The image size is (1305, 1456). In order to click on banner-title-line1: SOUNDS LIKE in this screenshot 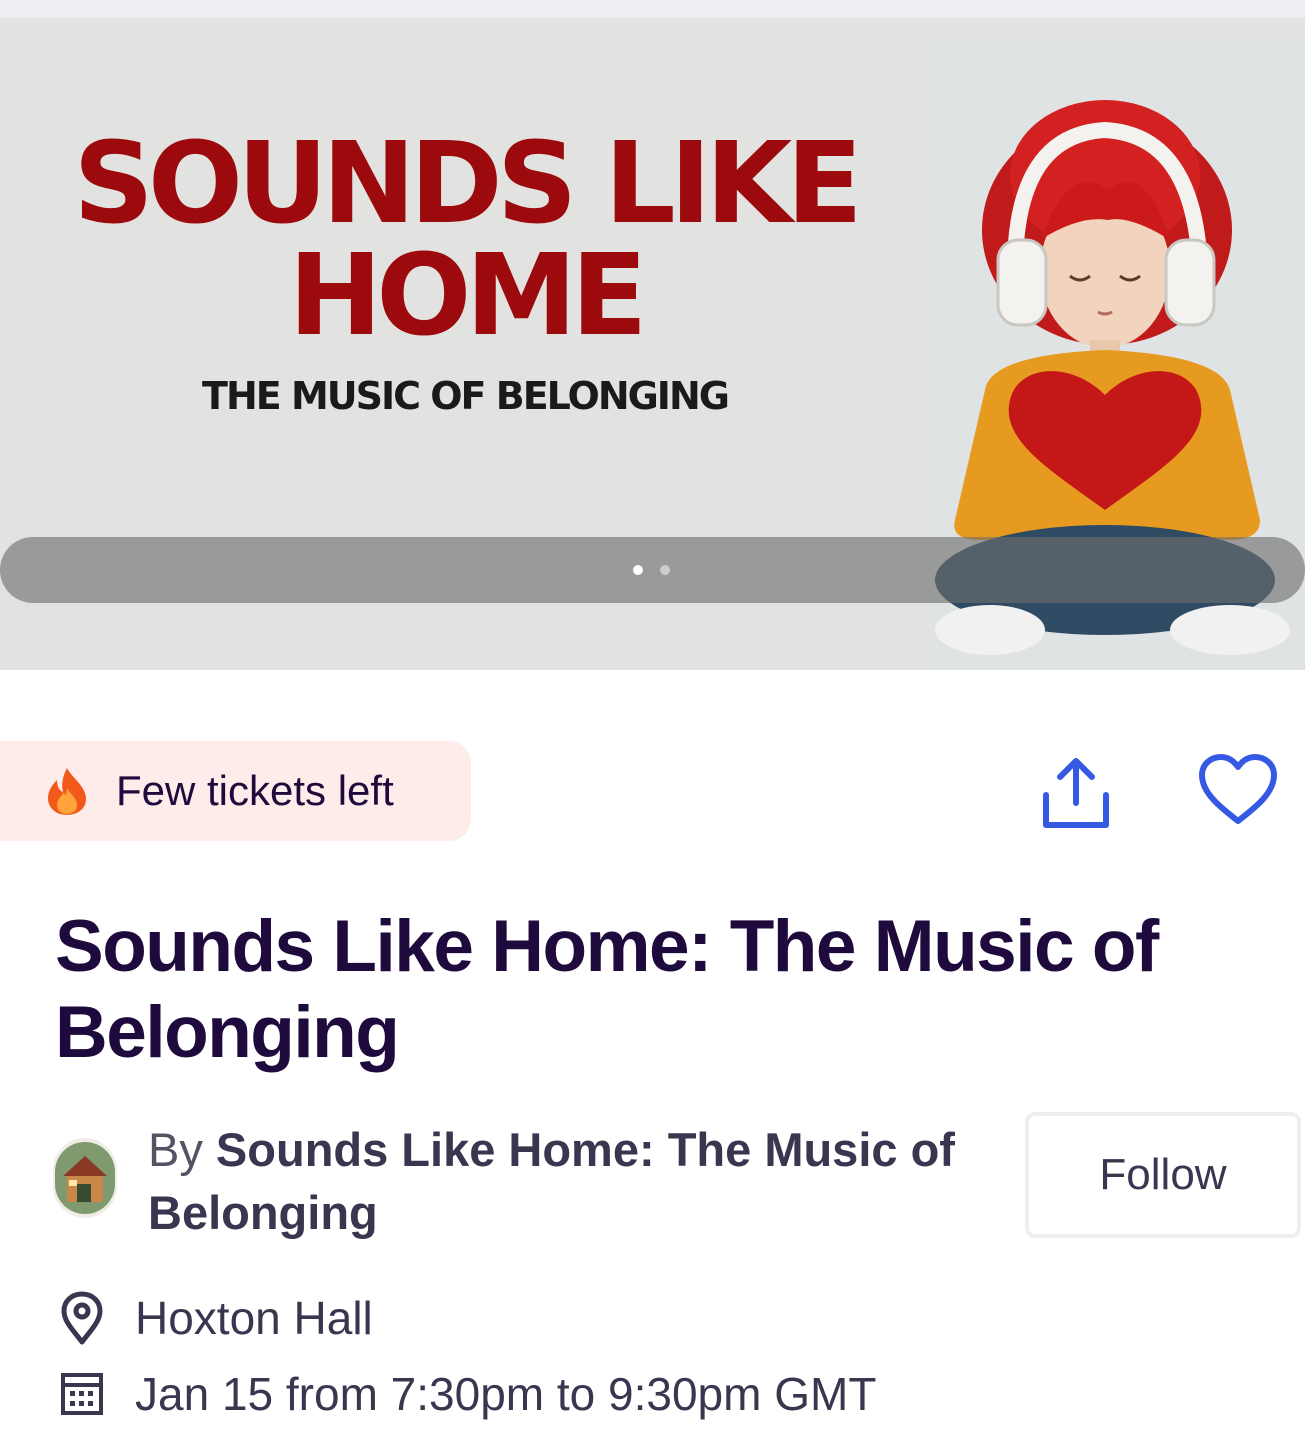, I will do `click(468, 184)`.